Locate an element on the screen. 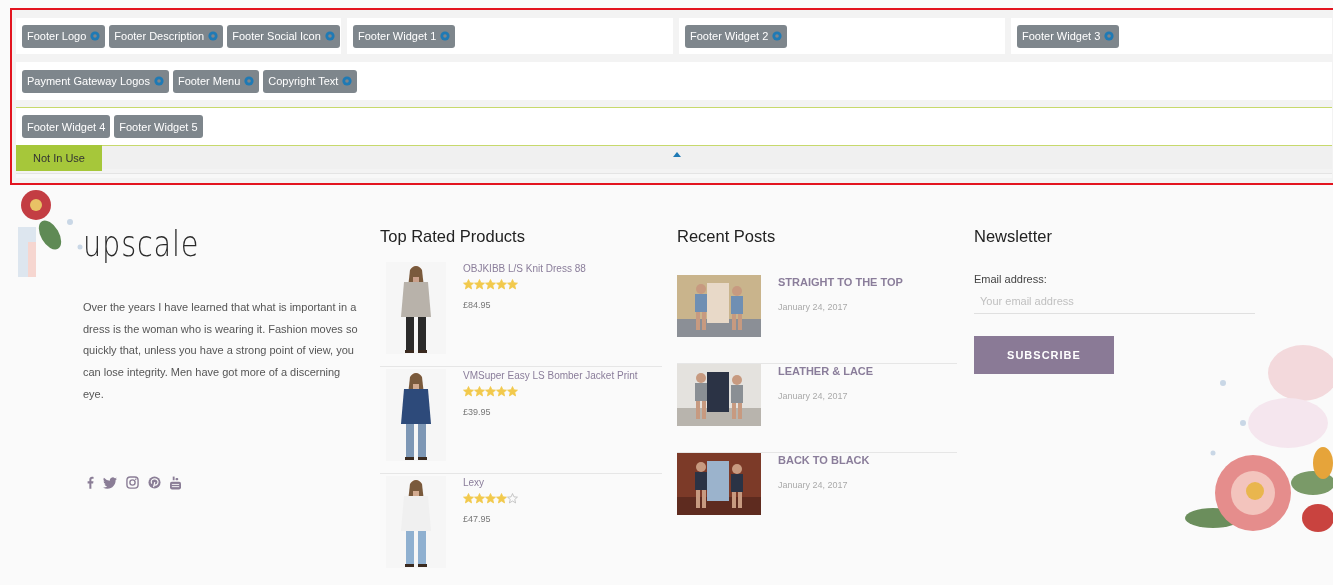 The image size is (1333, 585). footer-description: Over the years I have learned that what is important in a dress is the woman who is wearing it. Fashion moves so quickly that, unless you have a strong point of view, you can lose integrity. Men have got more of a discerning eye. is located at coordinates (221, 351).